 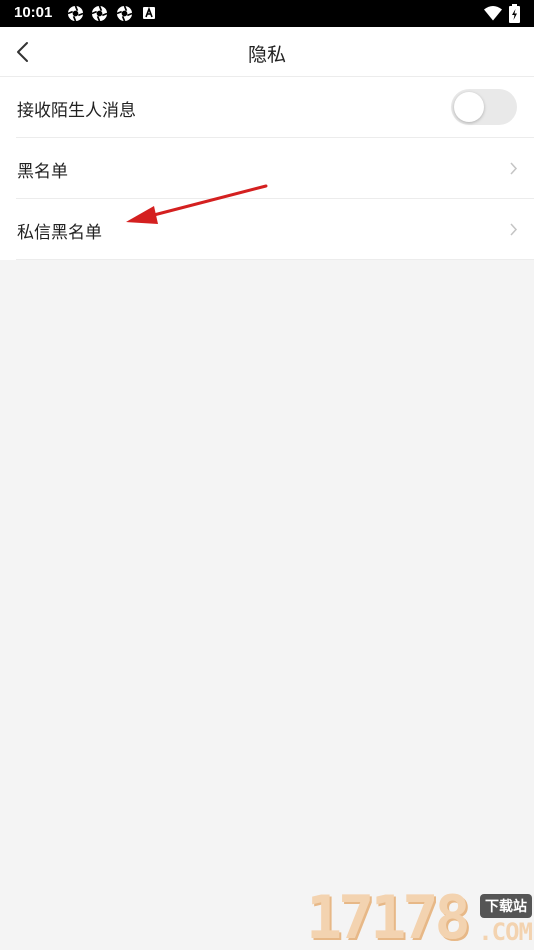 I want to click on setting-private-message-blacklist: 私信黑名单, so click(x=275, y=229).